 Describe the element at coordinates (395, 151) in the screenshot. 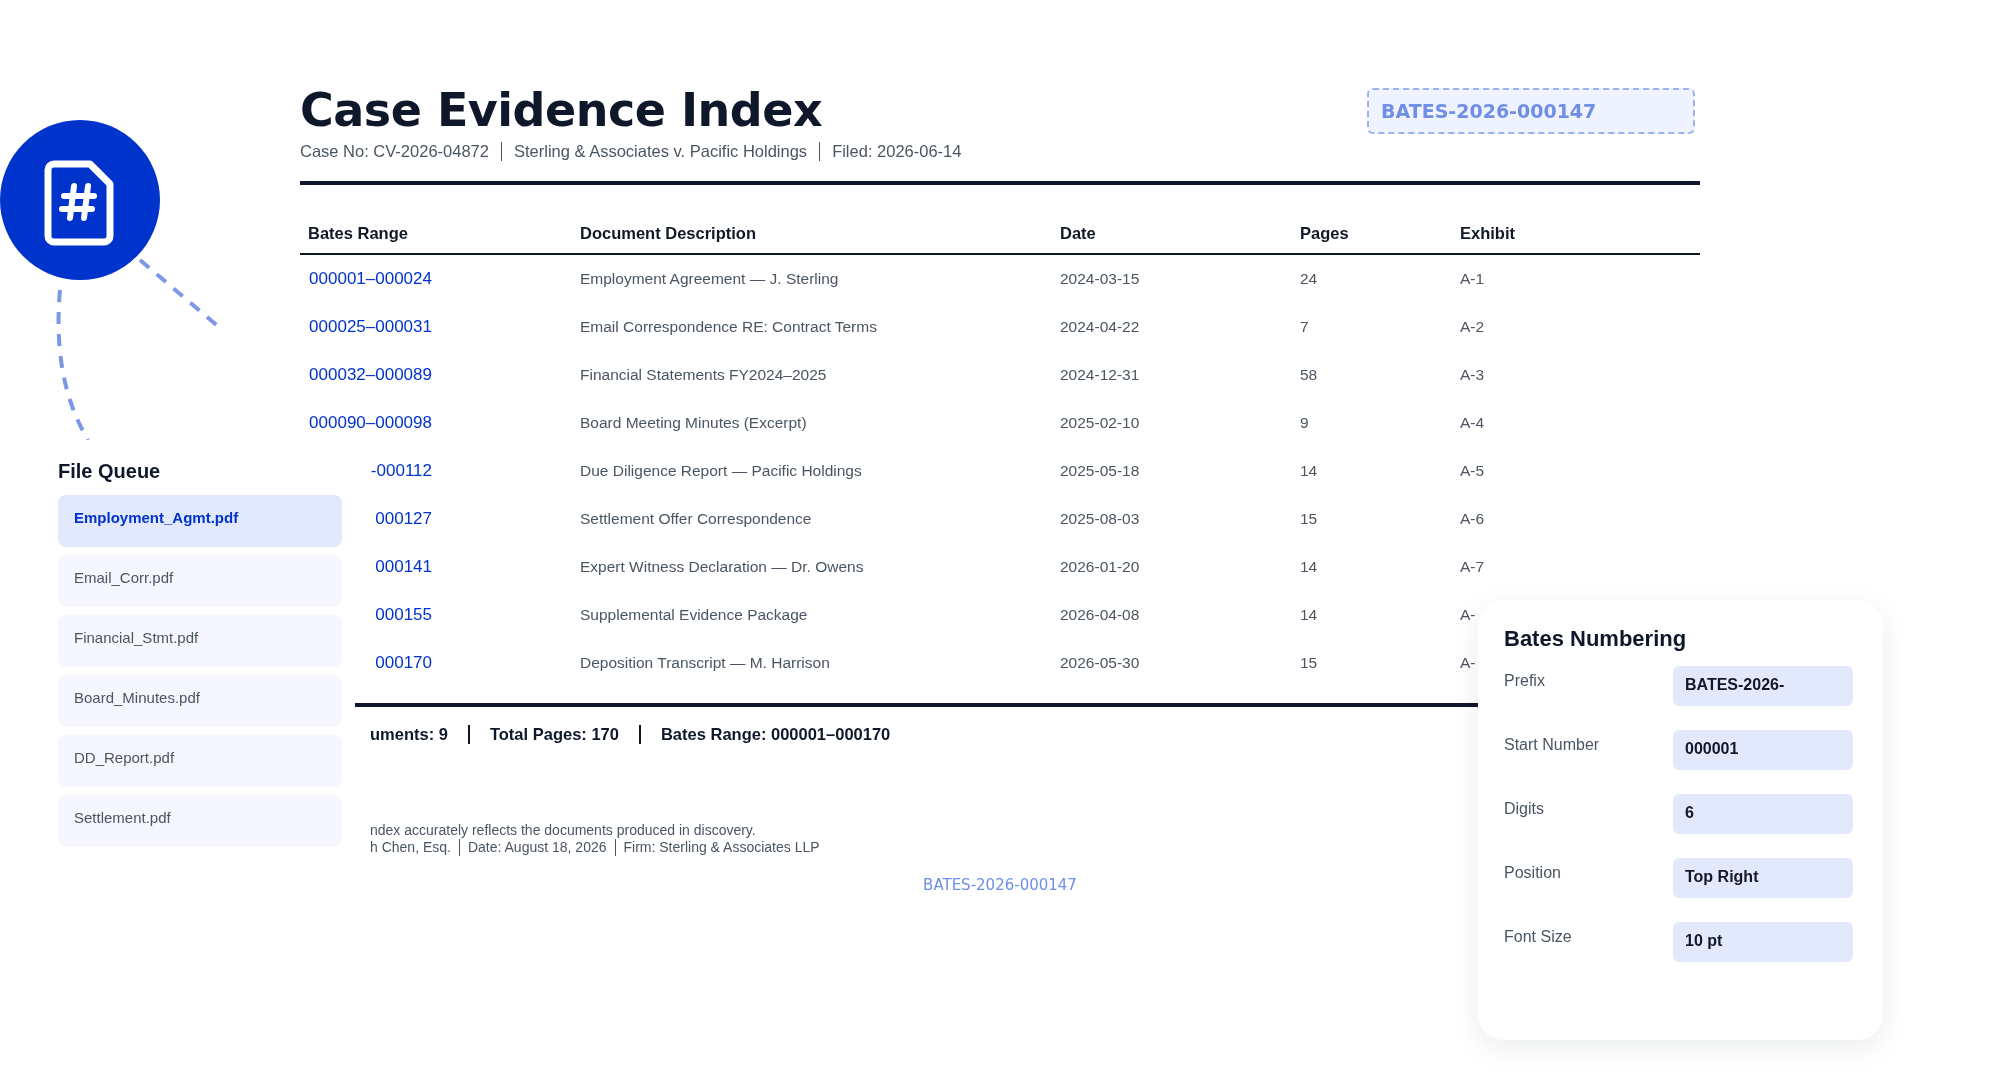

I see `case-meta: Case No: CV-2026-04872` at that location.